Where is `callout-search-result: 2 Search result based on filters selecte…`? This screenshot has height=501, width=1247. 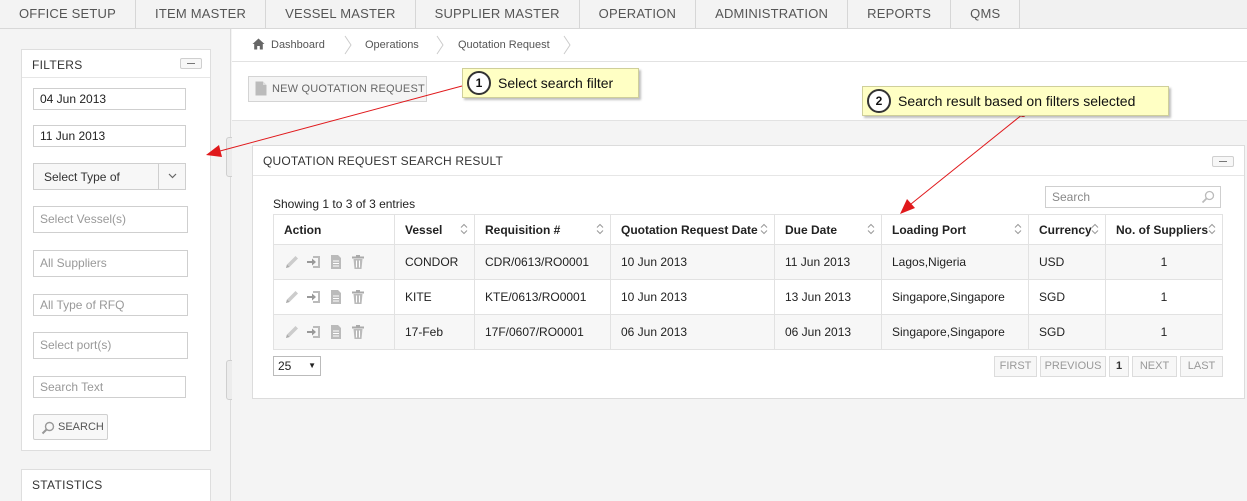 callout-search-result: 2 Search result based on filters selecte… is located at coordinates (1015, 101).